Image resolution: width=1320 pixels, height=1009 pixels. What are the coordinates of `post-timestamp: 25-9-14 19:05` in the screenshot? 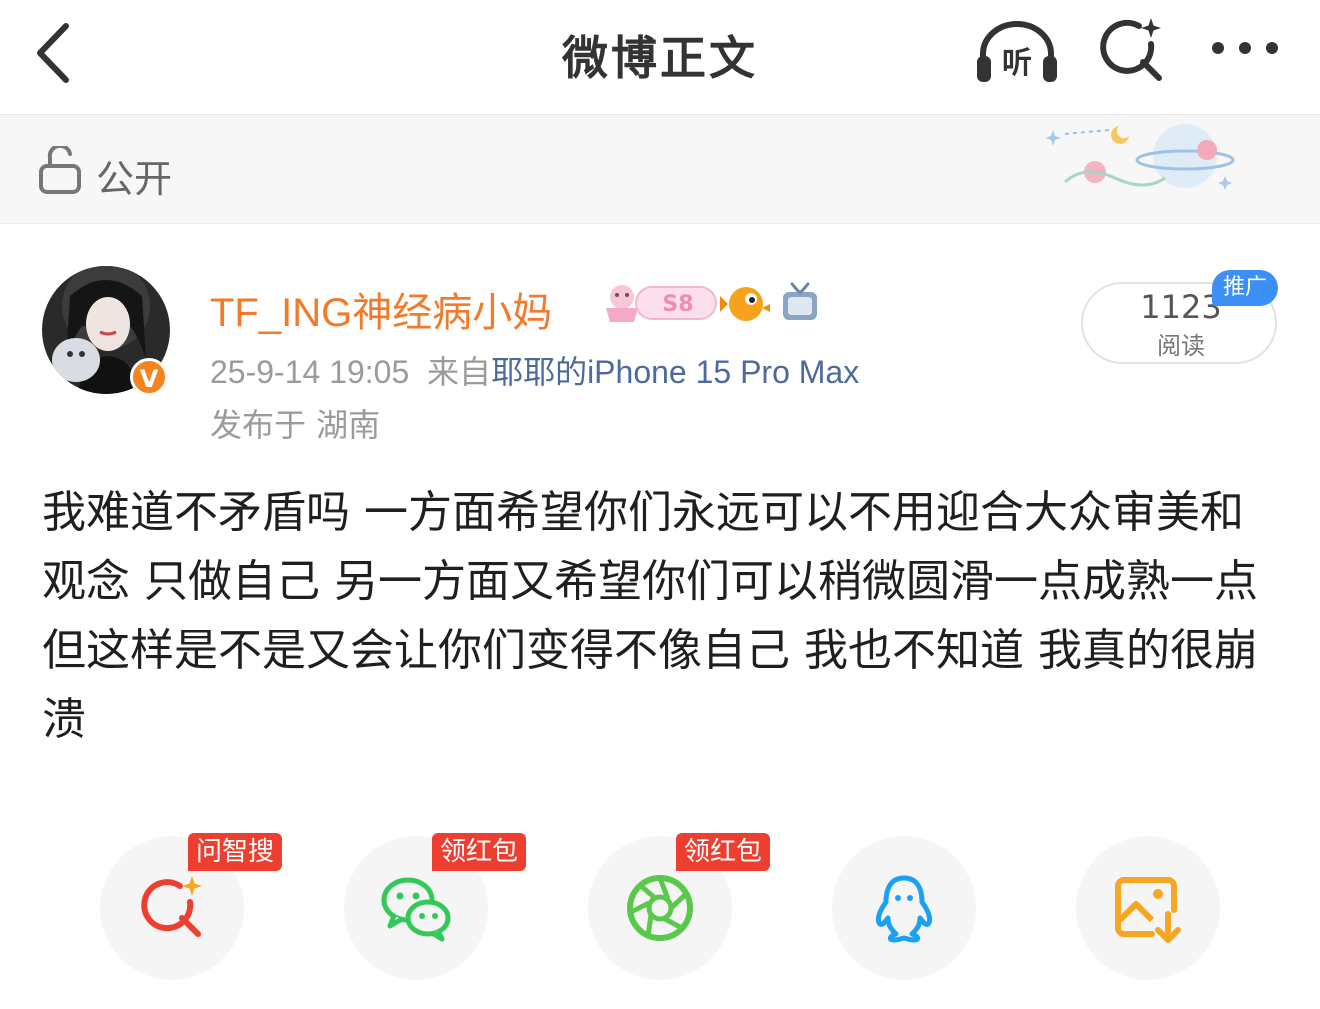 It's located at (310, 372).